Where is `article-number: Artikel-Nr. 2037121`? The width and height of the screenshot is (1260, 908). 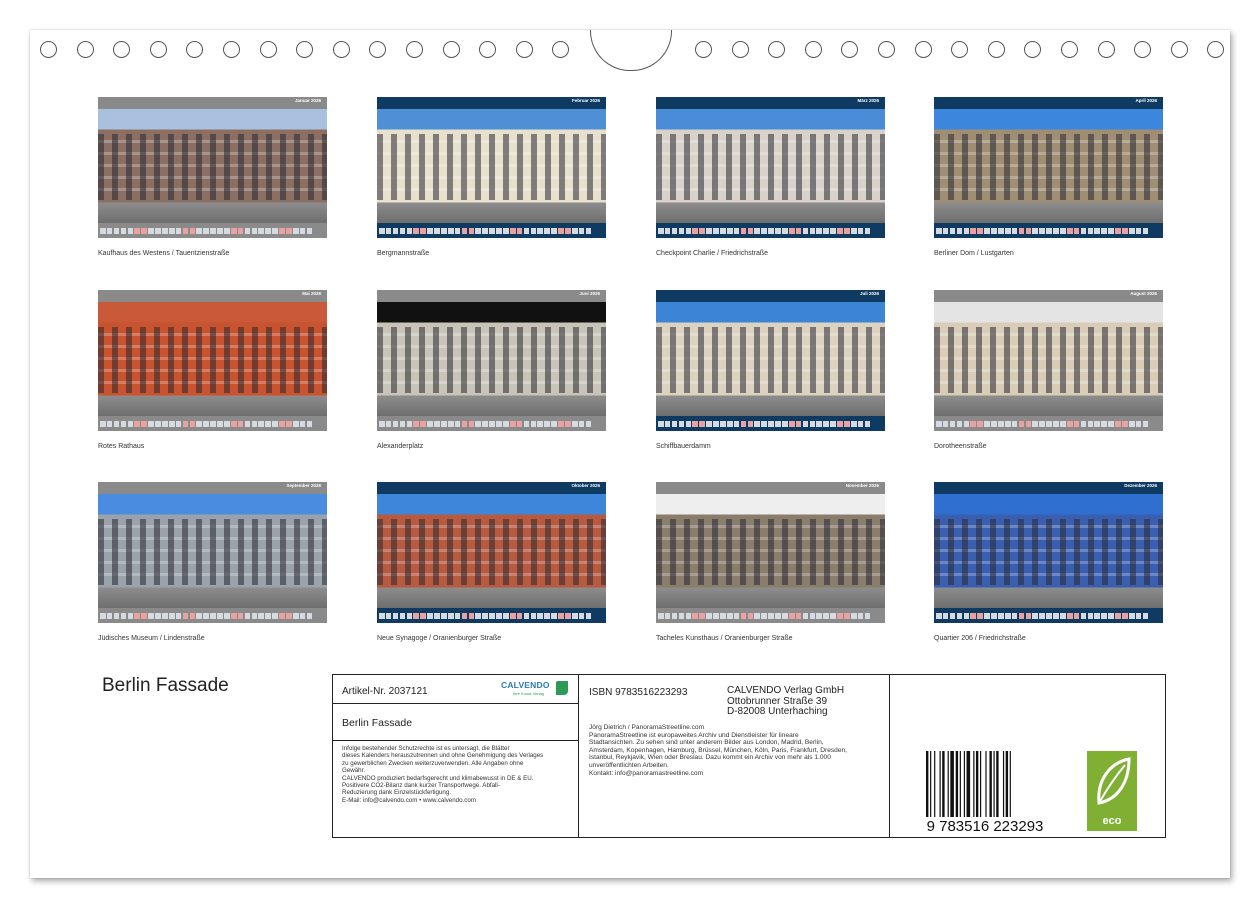
article-number: Artikel-Nr. 2037121 is located at coordinates (385, 691).